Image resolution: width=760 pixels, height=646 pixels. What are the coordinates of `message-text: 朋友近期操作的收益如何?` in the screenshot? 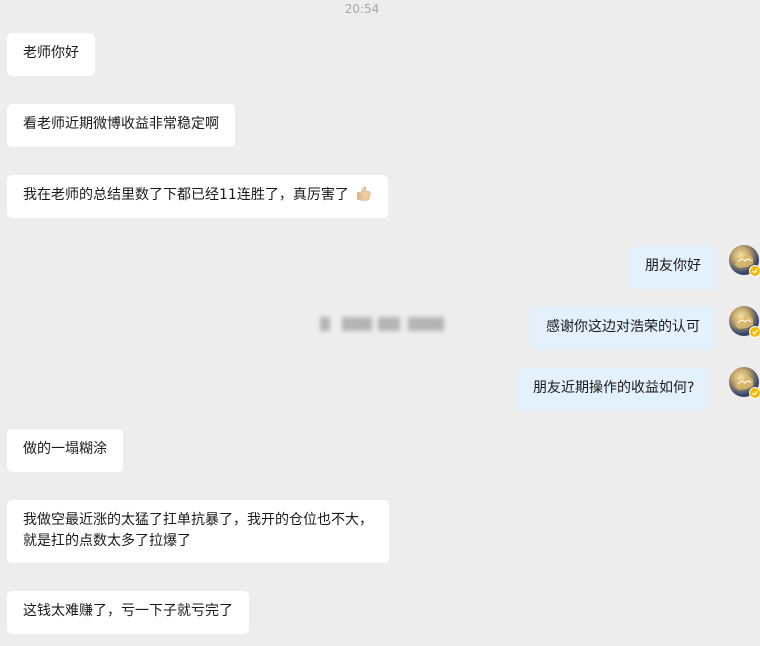 It's located at (614, 388).